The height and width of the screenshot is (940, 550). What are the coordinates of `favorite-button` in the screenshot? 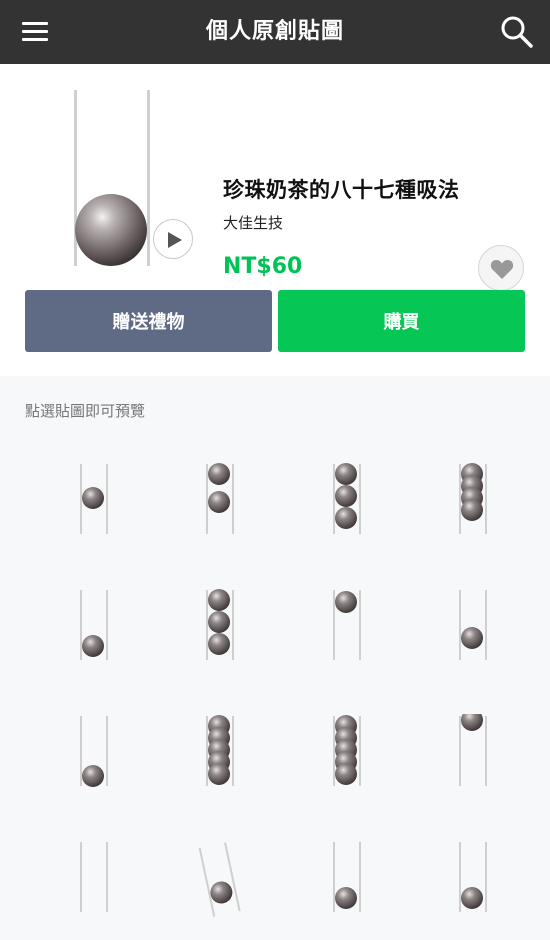 It's located at (501, 268).